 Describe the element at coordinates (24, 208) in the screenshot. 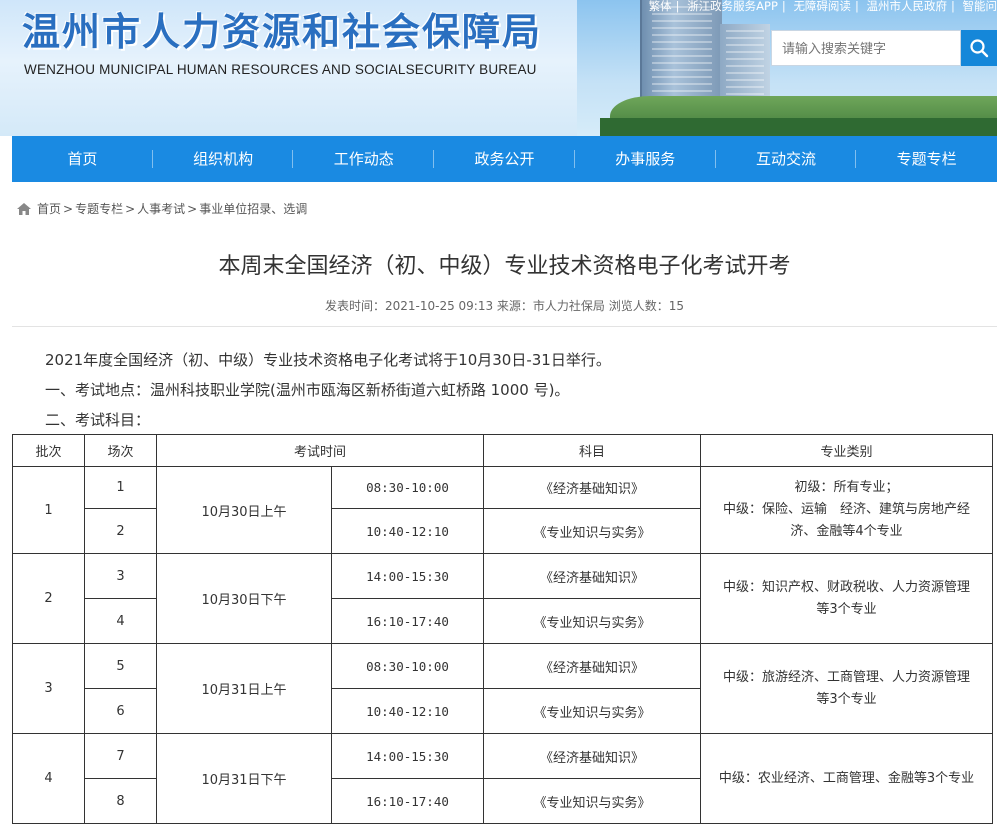

I see `home-icon` at that location.